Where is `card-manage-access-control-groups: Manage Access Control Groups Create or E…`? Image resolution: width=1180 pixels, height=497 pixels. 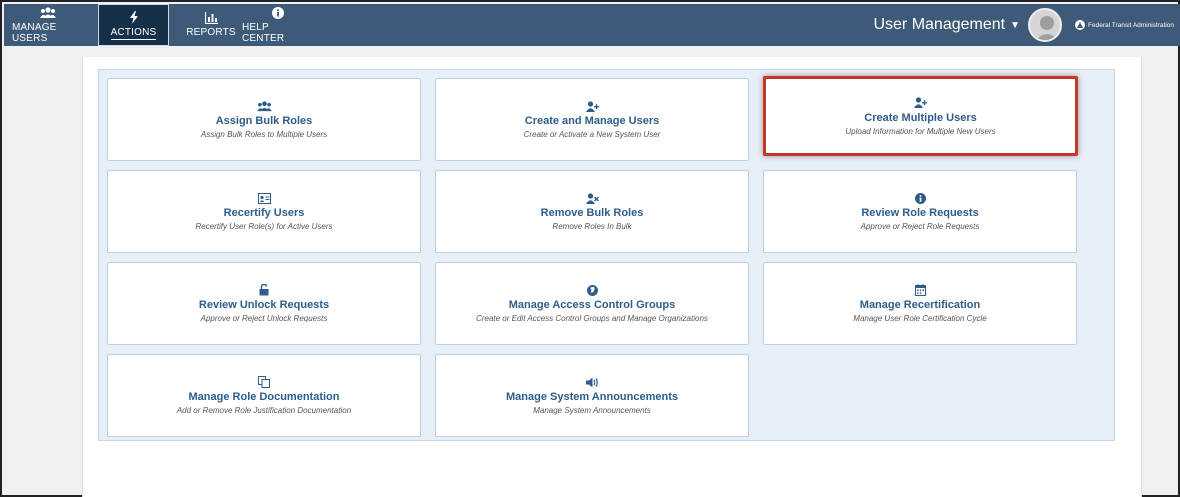
card-manage-access-control-groups: Manage Access Control Groups Create or E… is located at coordinates (592, 303).